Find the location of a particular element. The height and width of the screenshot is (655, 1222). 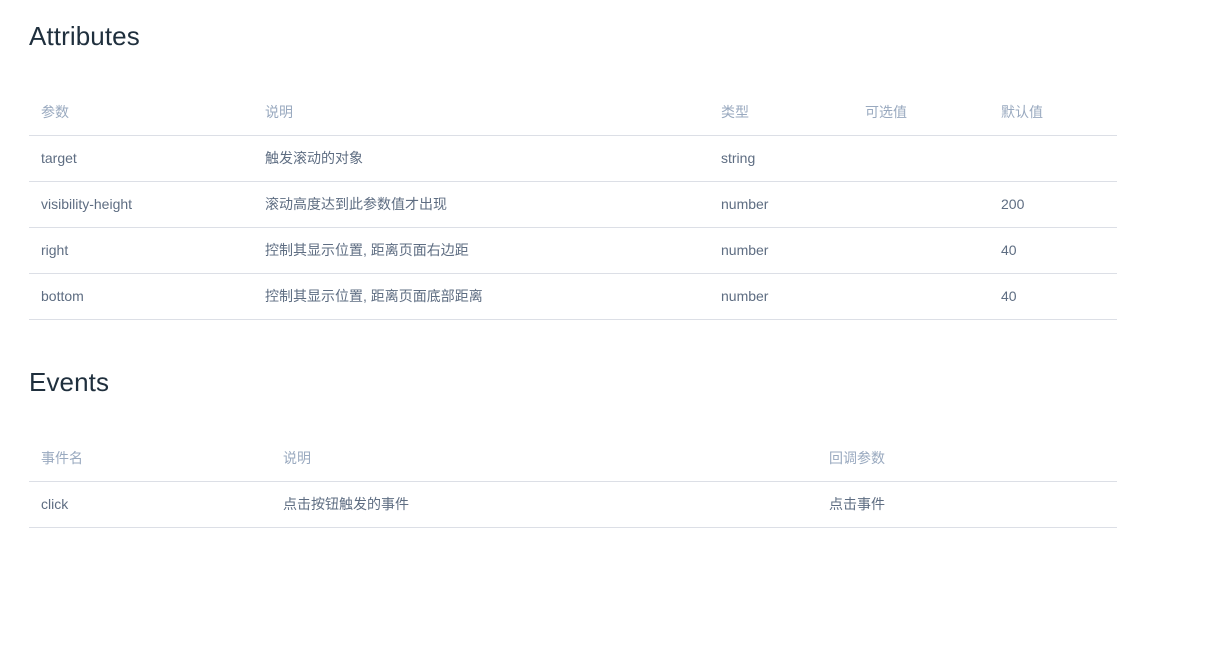

cell-callback-params: 点击事件 is located at coordinates (967, 505).